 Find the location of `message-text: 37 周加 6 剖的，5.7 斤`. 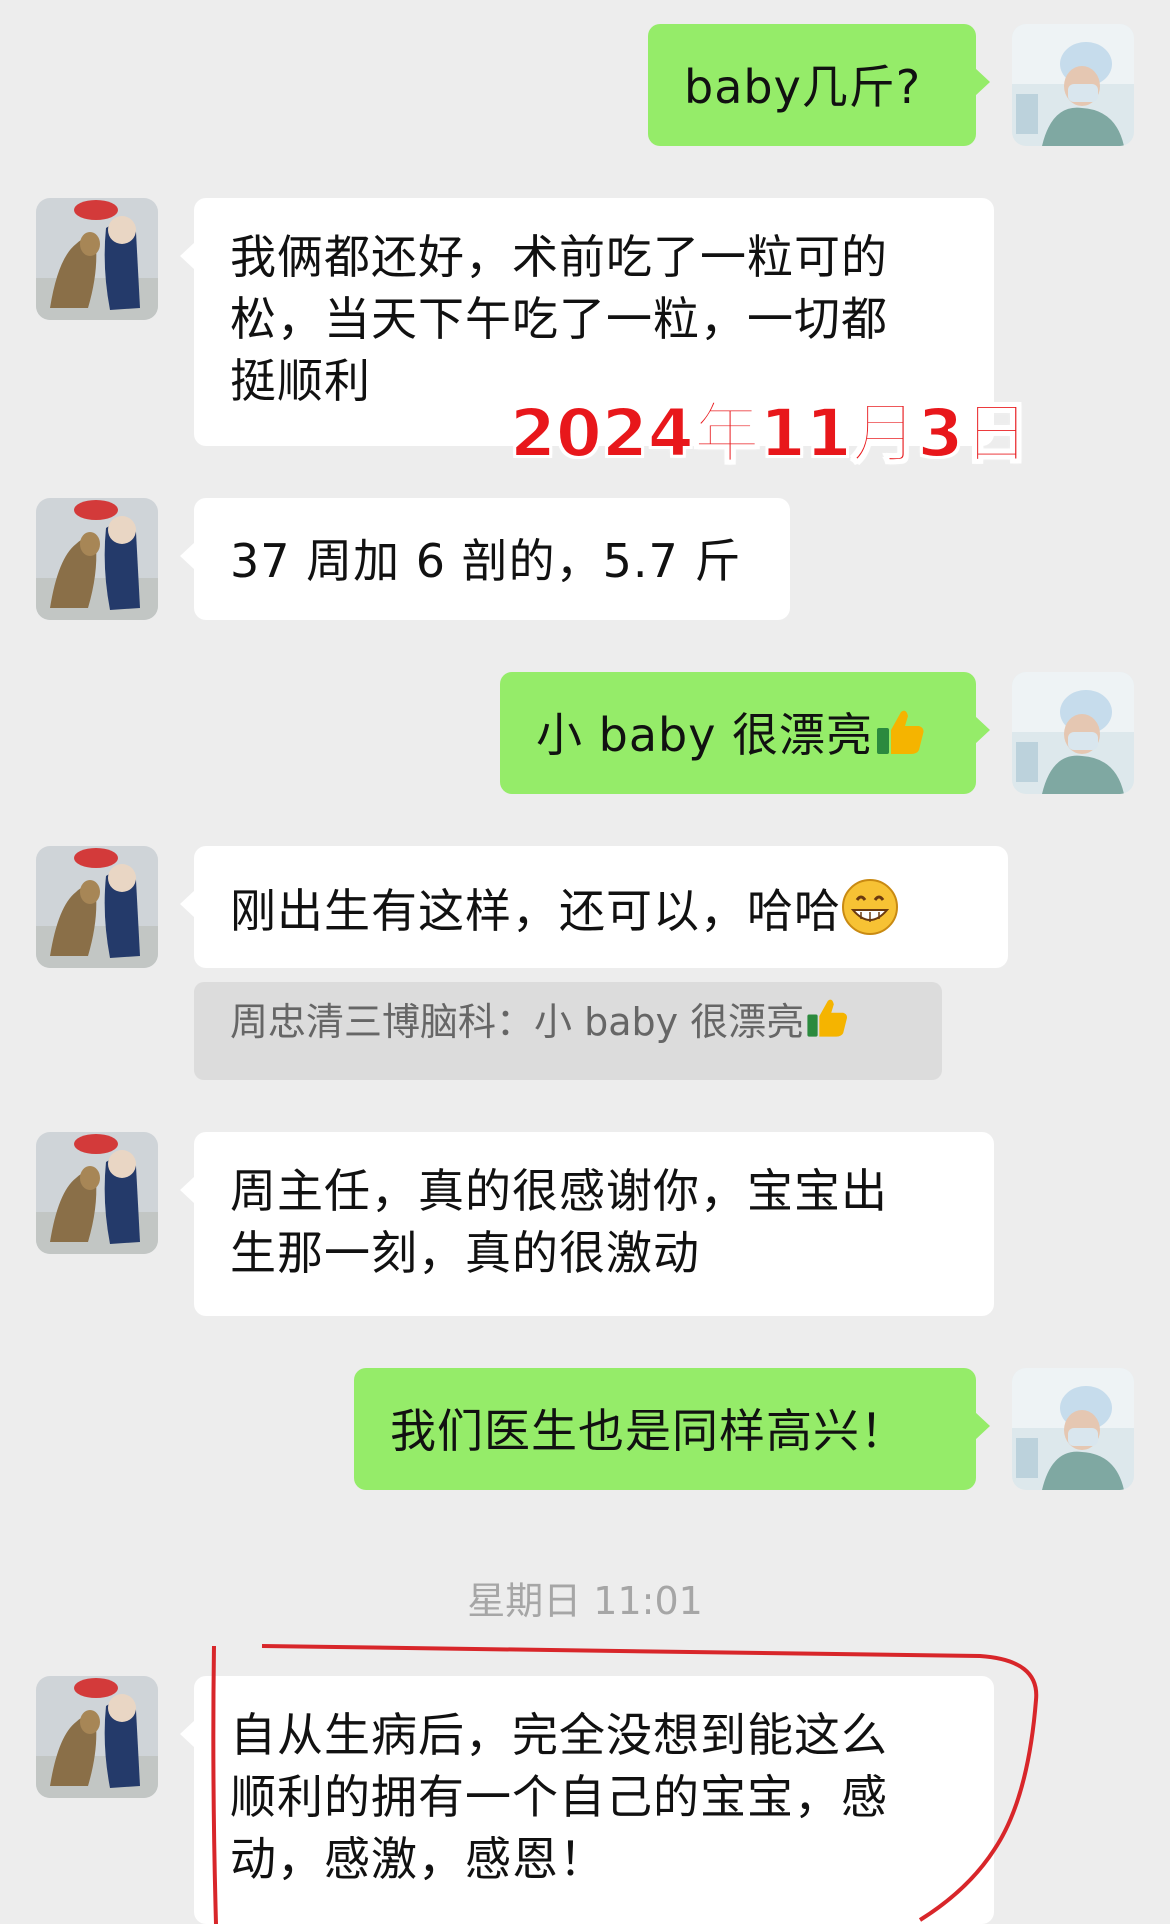

message-text: 37 周加 6 剖的，5.7 斤 is located at coordinates (486, 561).